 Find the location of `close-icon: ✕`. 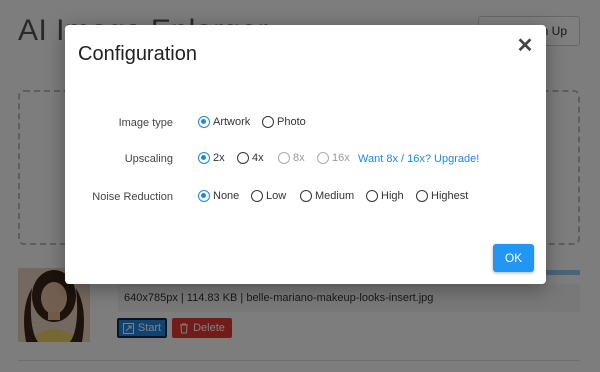

close-icon: ✕ is located at coordinates (525, 46).